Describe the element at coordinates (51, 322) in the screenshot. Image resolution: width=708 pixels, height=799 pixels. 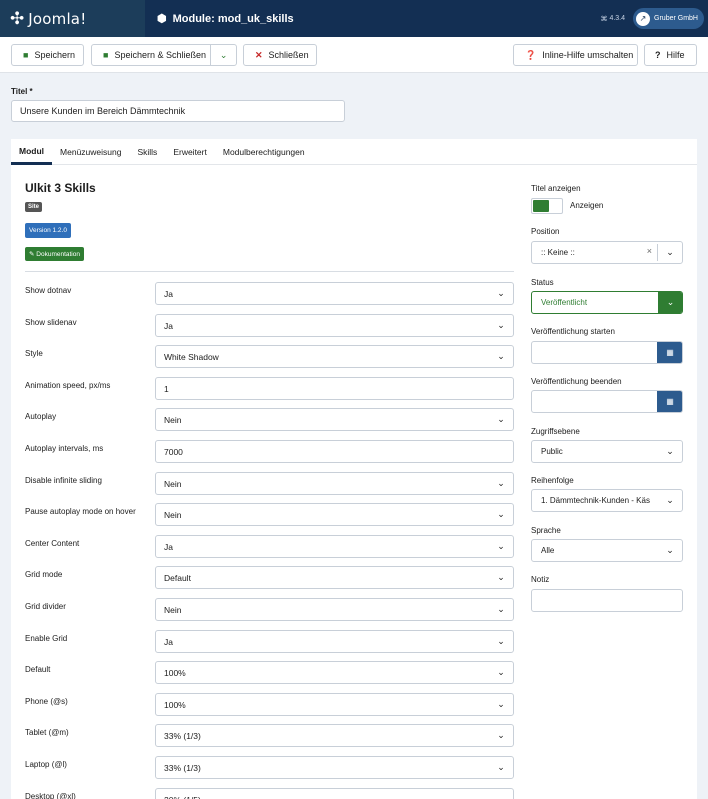
I see `field-label: Show slidenav` at that location.